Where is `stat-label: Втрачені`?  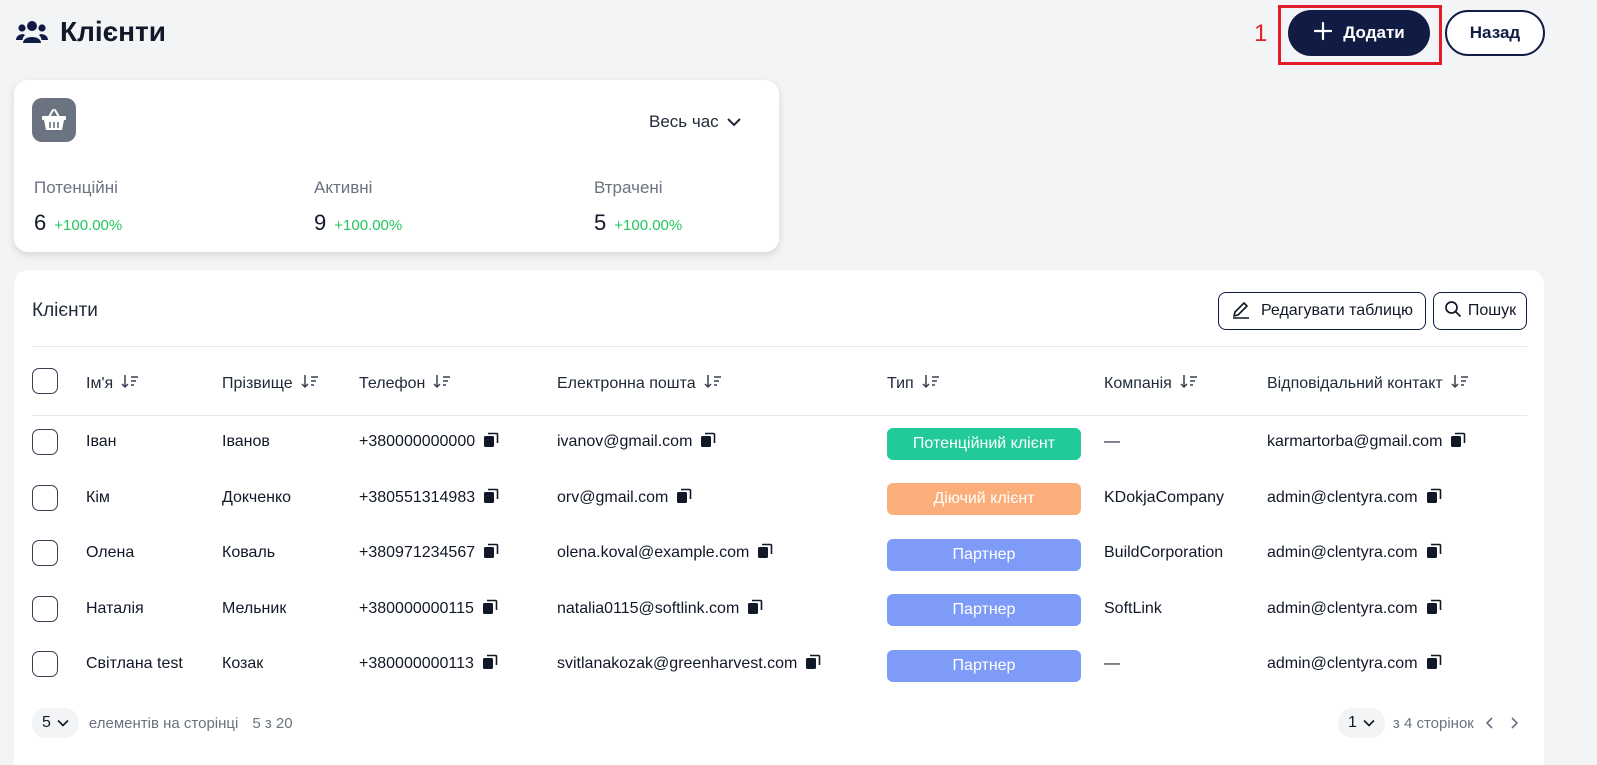 stat-label: Втрачені is located at coordinates (628, 187).